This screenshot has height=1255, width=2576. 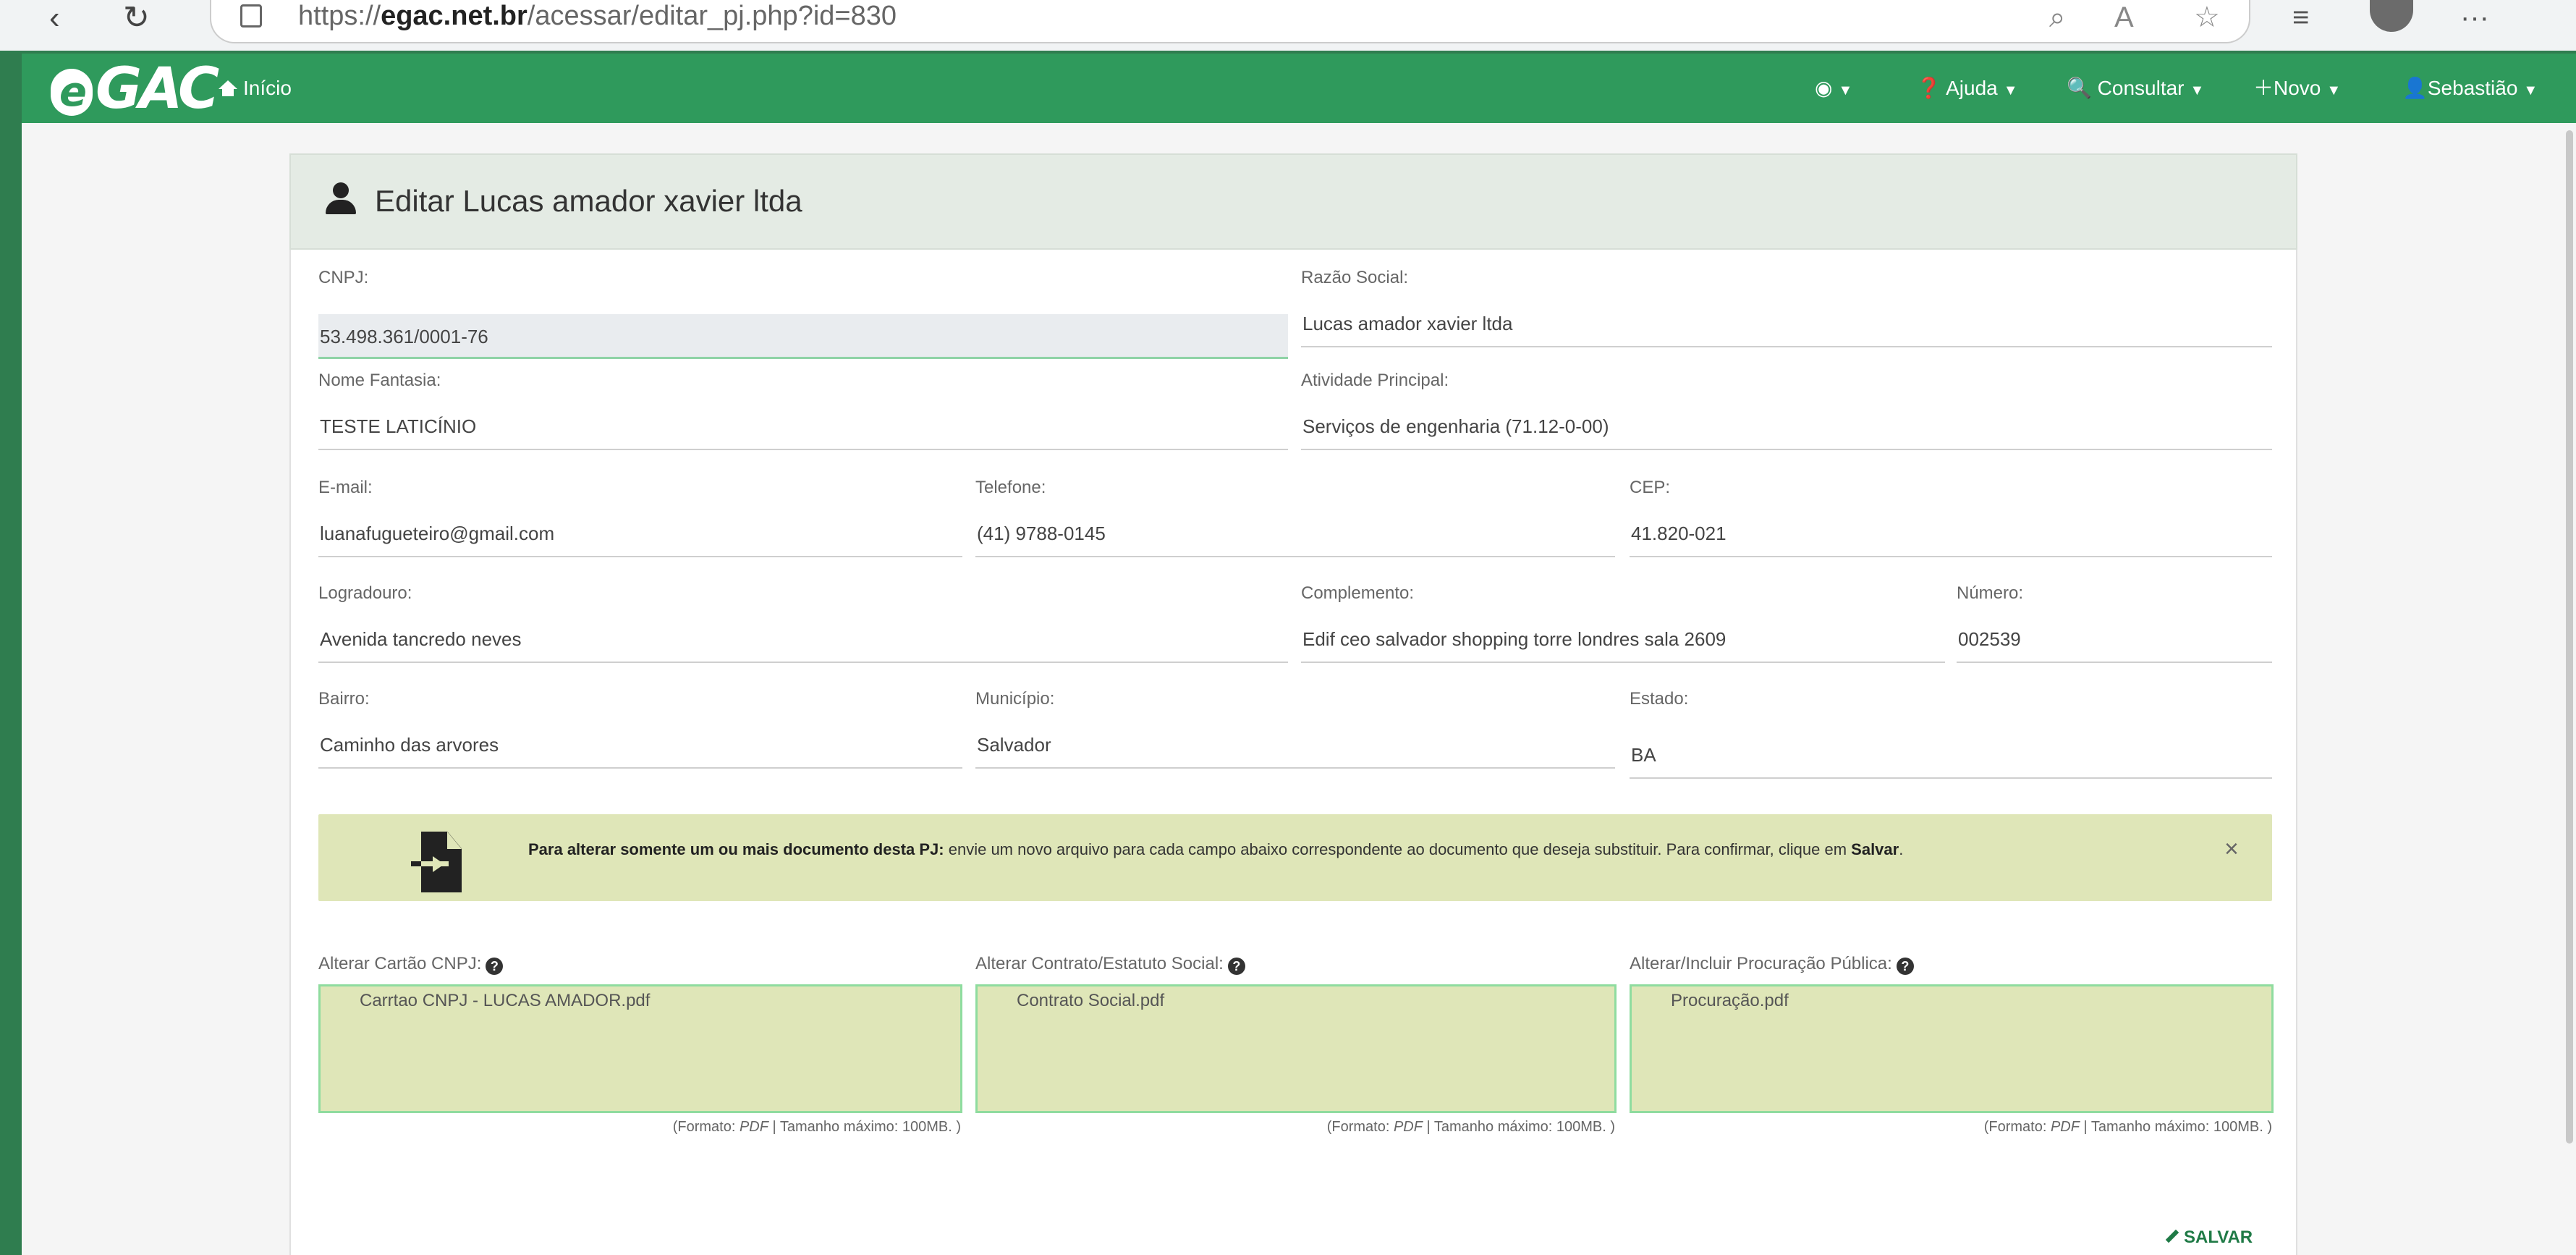 I want to click on user-icon, so click(x=341, y=198).